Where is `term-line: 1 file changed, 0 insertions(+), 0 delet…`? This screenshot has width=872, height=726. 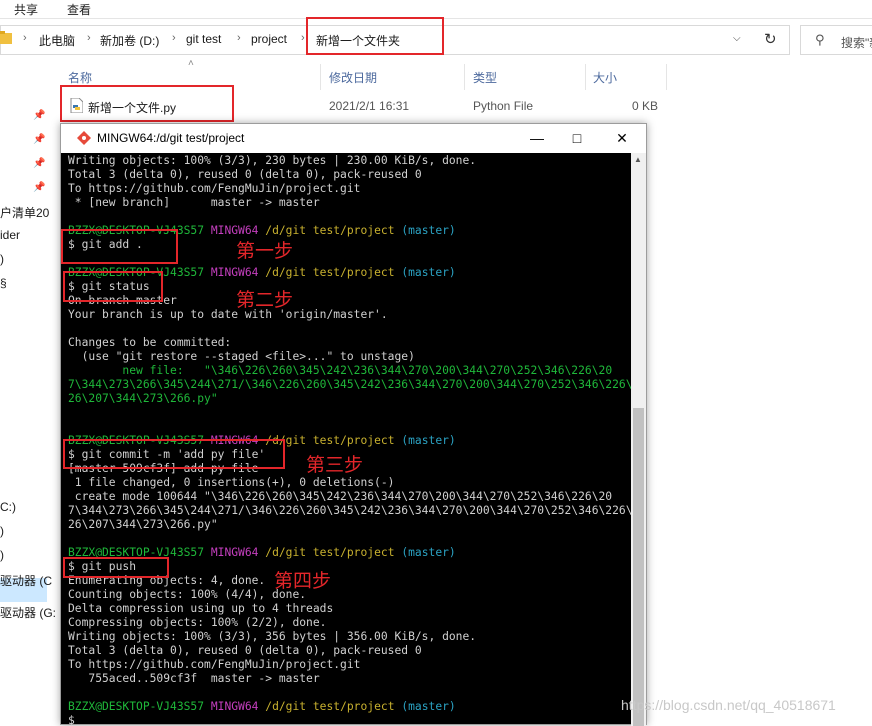 term-line: 1 file changed, 0 insertions(+), 0 delet… is located at coordinates (231, 482).